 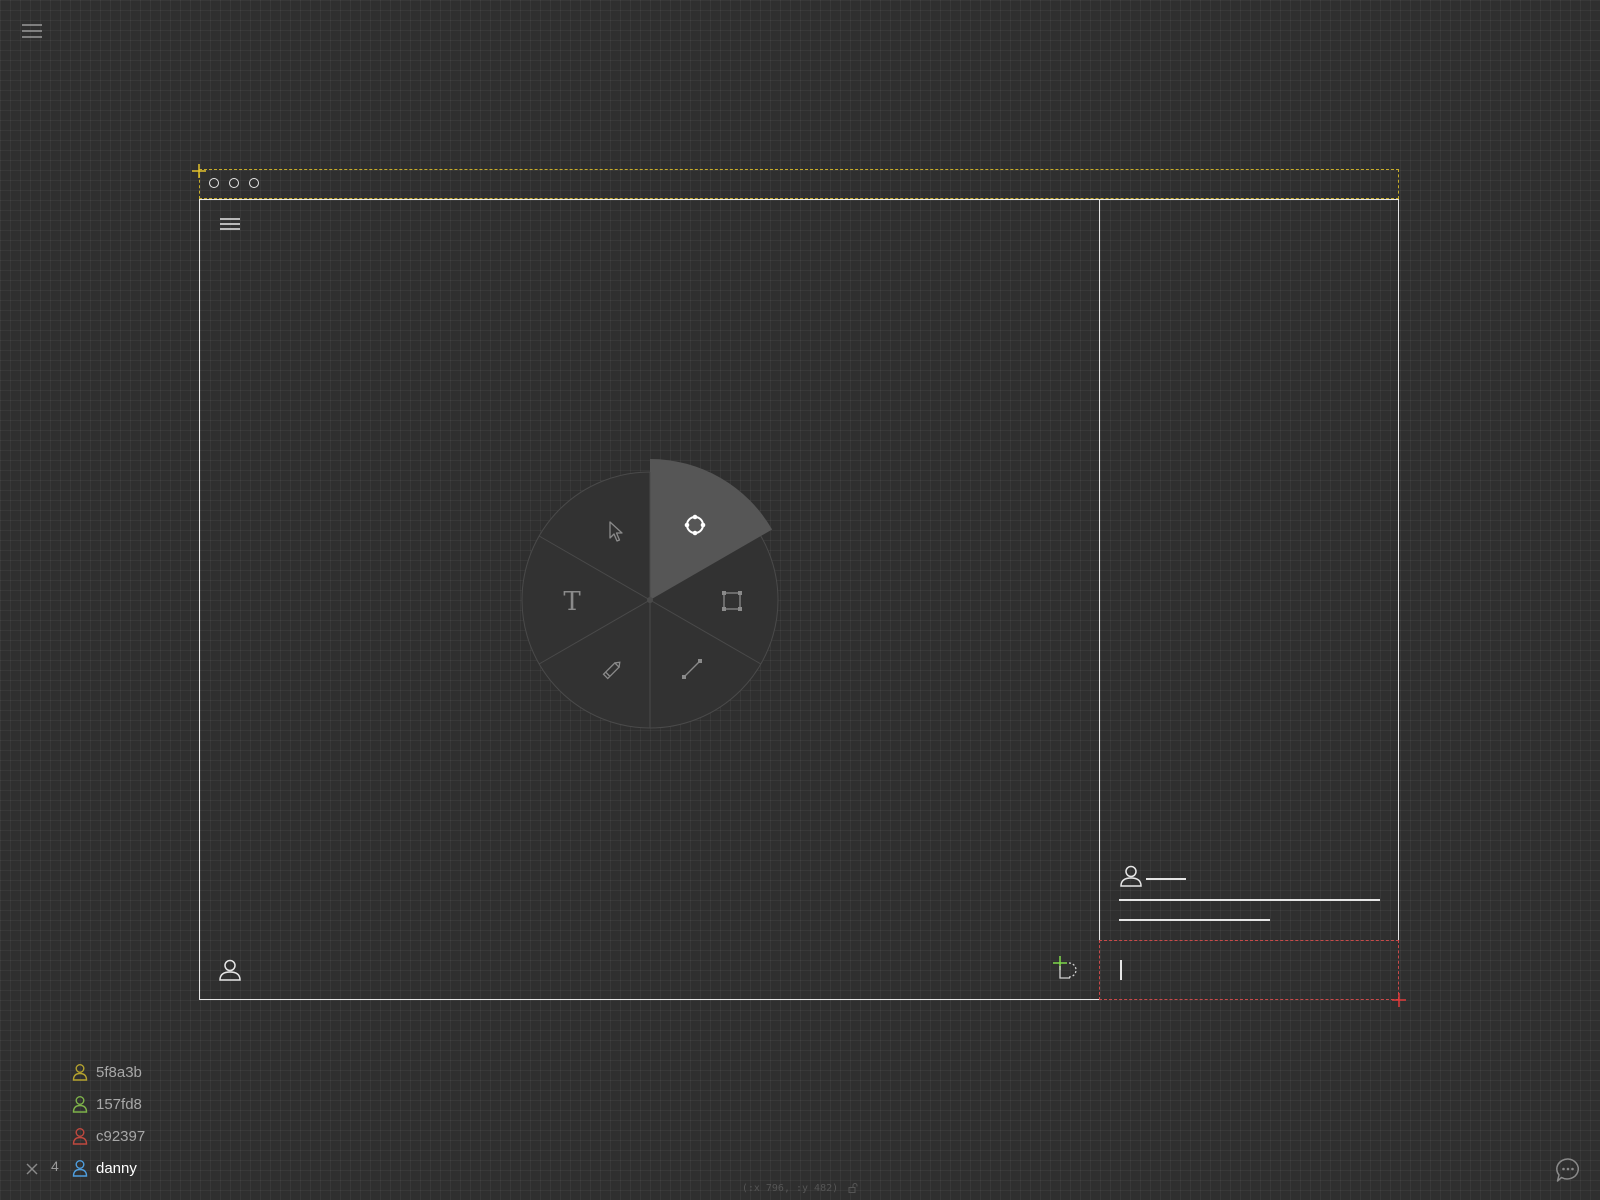 What do you see at coordinates (1067, 968) in the screenshot?
I see `green-anchor-marker` at bounding box center [1067, 968].